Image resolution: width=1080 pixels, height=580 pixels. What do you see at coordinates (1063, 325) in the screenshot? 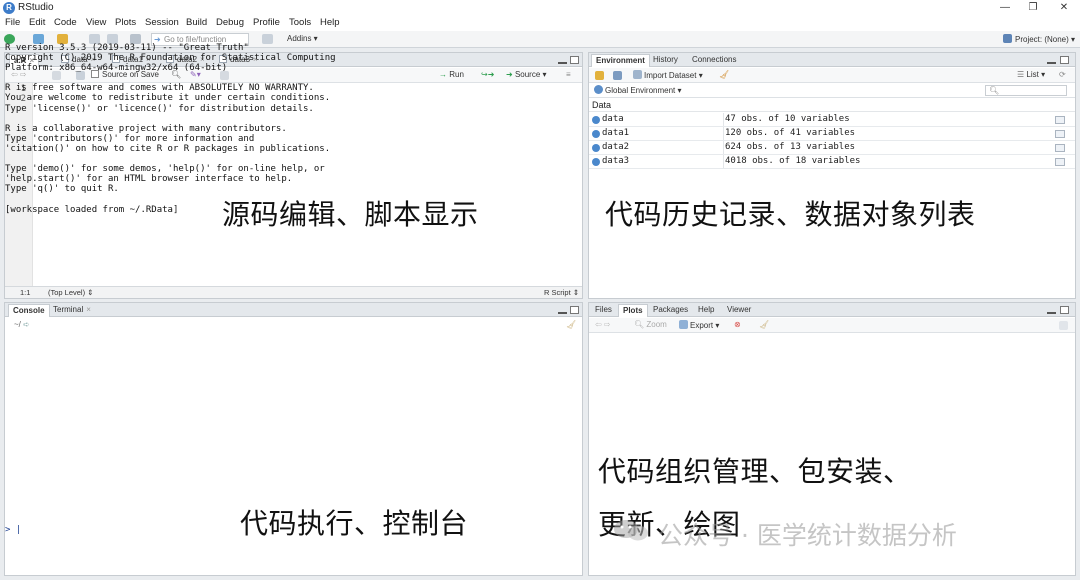
I see `refresh-plot-icon` at bounding box center [1063, 325].